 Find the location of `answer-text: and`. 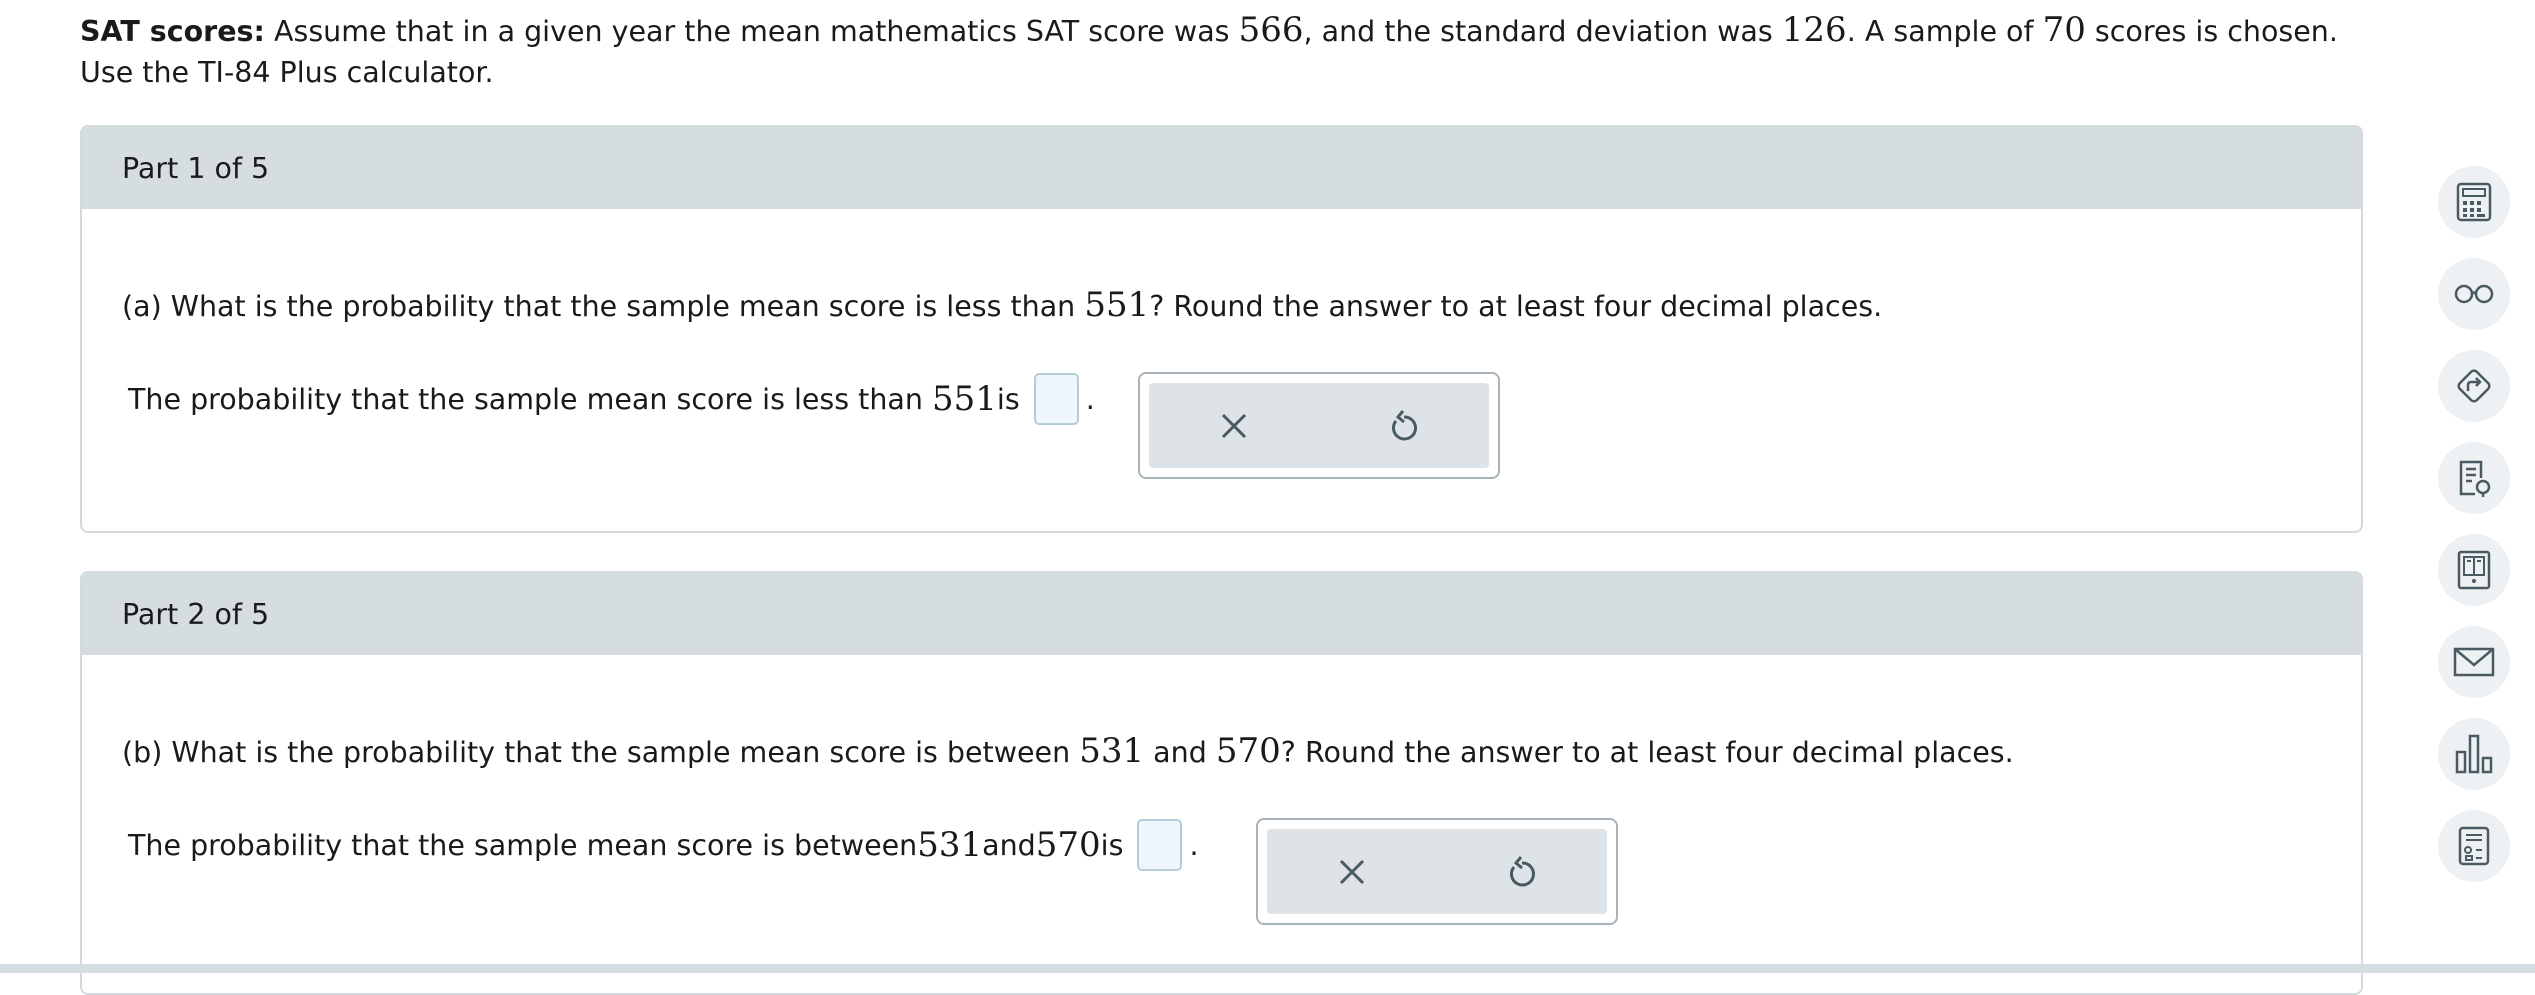

answer-text: and is located at coordinates (1009, 845).